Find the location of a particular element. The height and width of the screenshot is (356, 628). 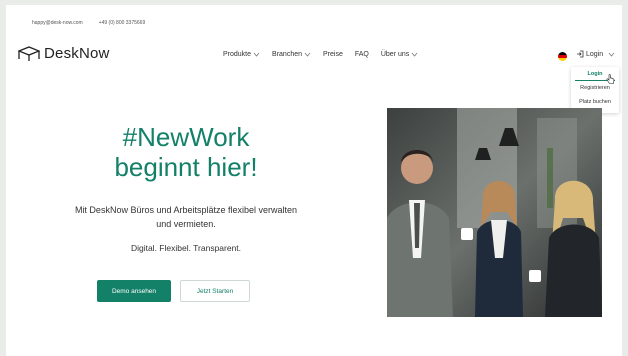

nav-label: Produkte is located at coordinates (237, 54).